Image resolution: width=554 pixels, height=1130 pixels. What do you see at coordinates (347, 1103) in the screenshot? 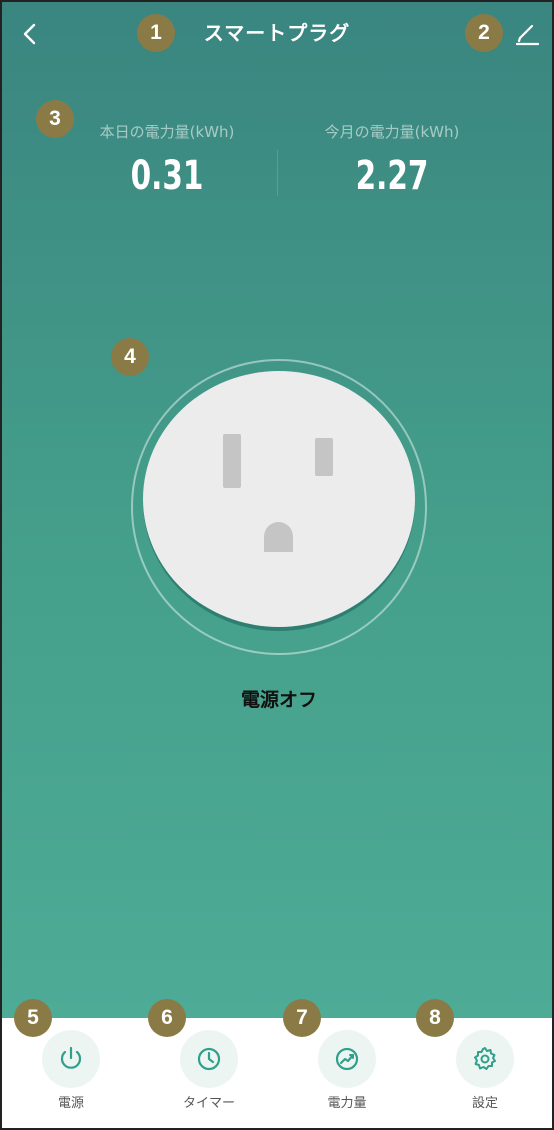
I see `nav-energy-label: 電力量` at bounding box center [347, 1103].